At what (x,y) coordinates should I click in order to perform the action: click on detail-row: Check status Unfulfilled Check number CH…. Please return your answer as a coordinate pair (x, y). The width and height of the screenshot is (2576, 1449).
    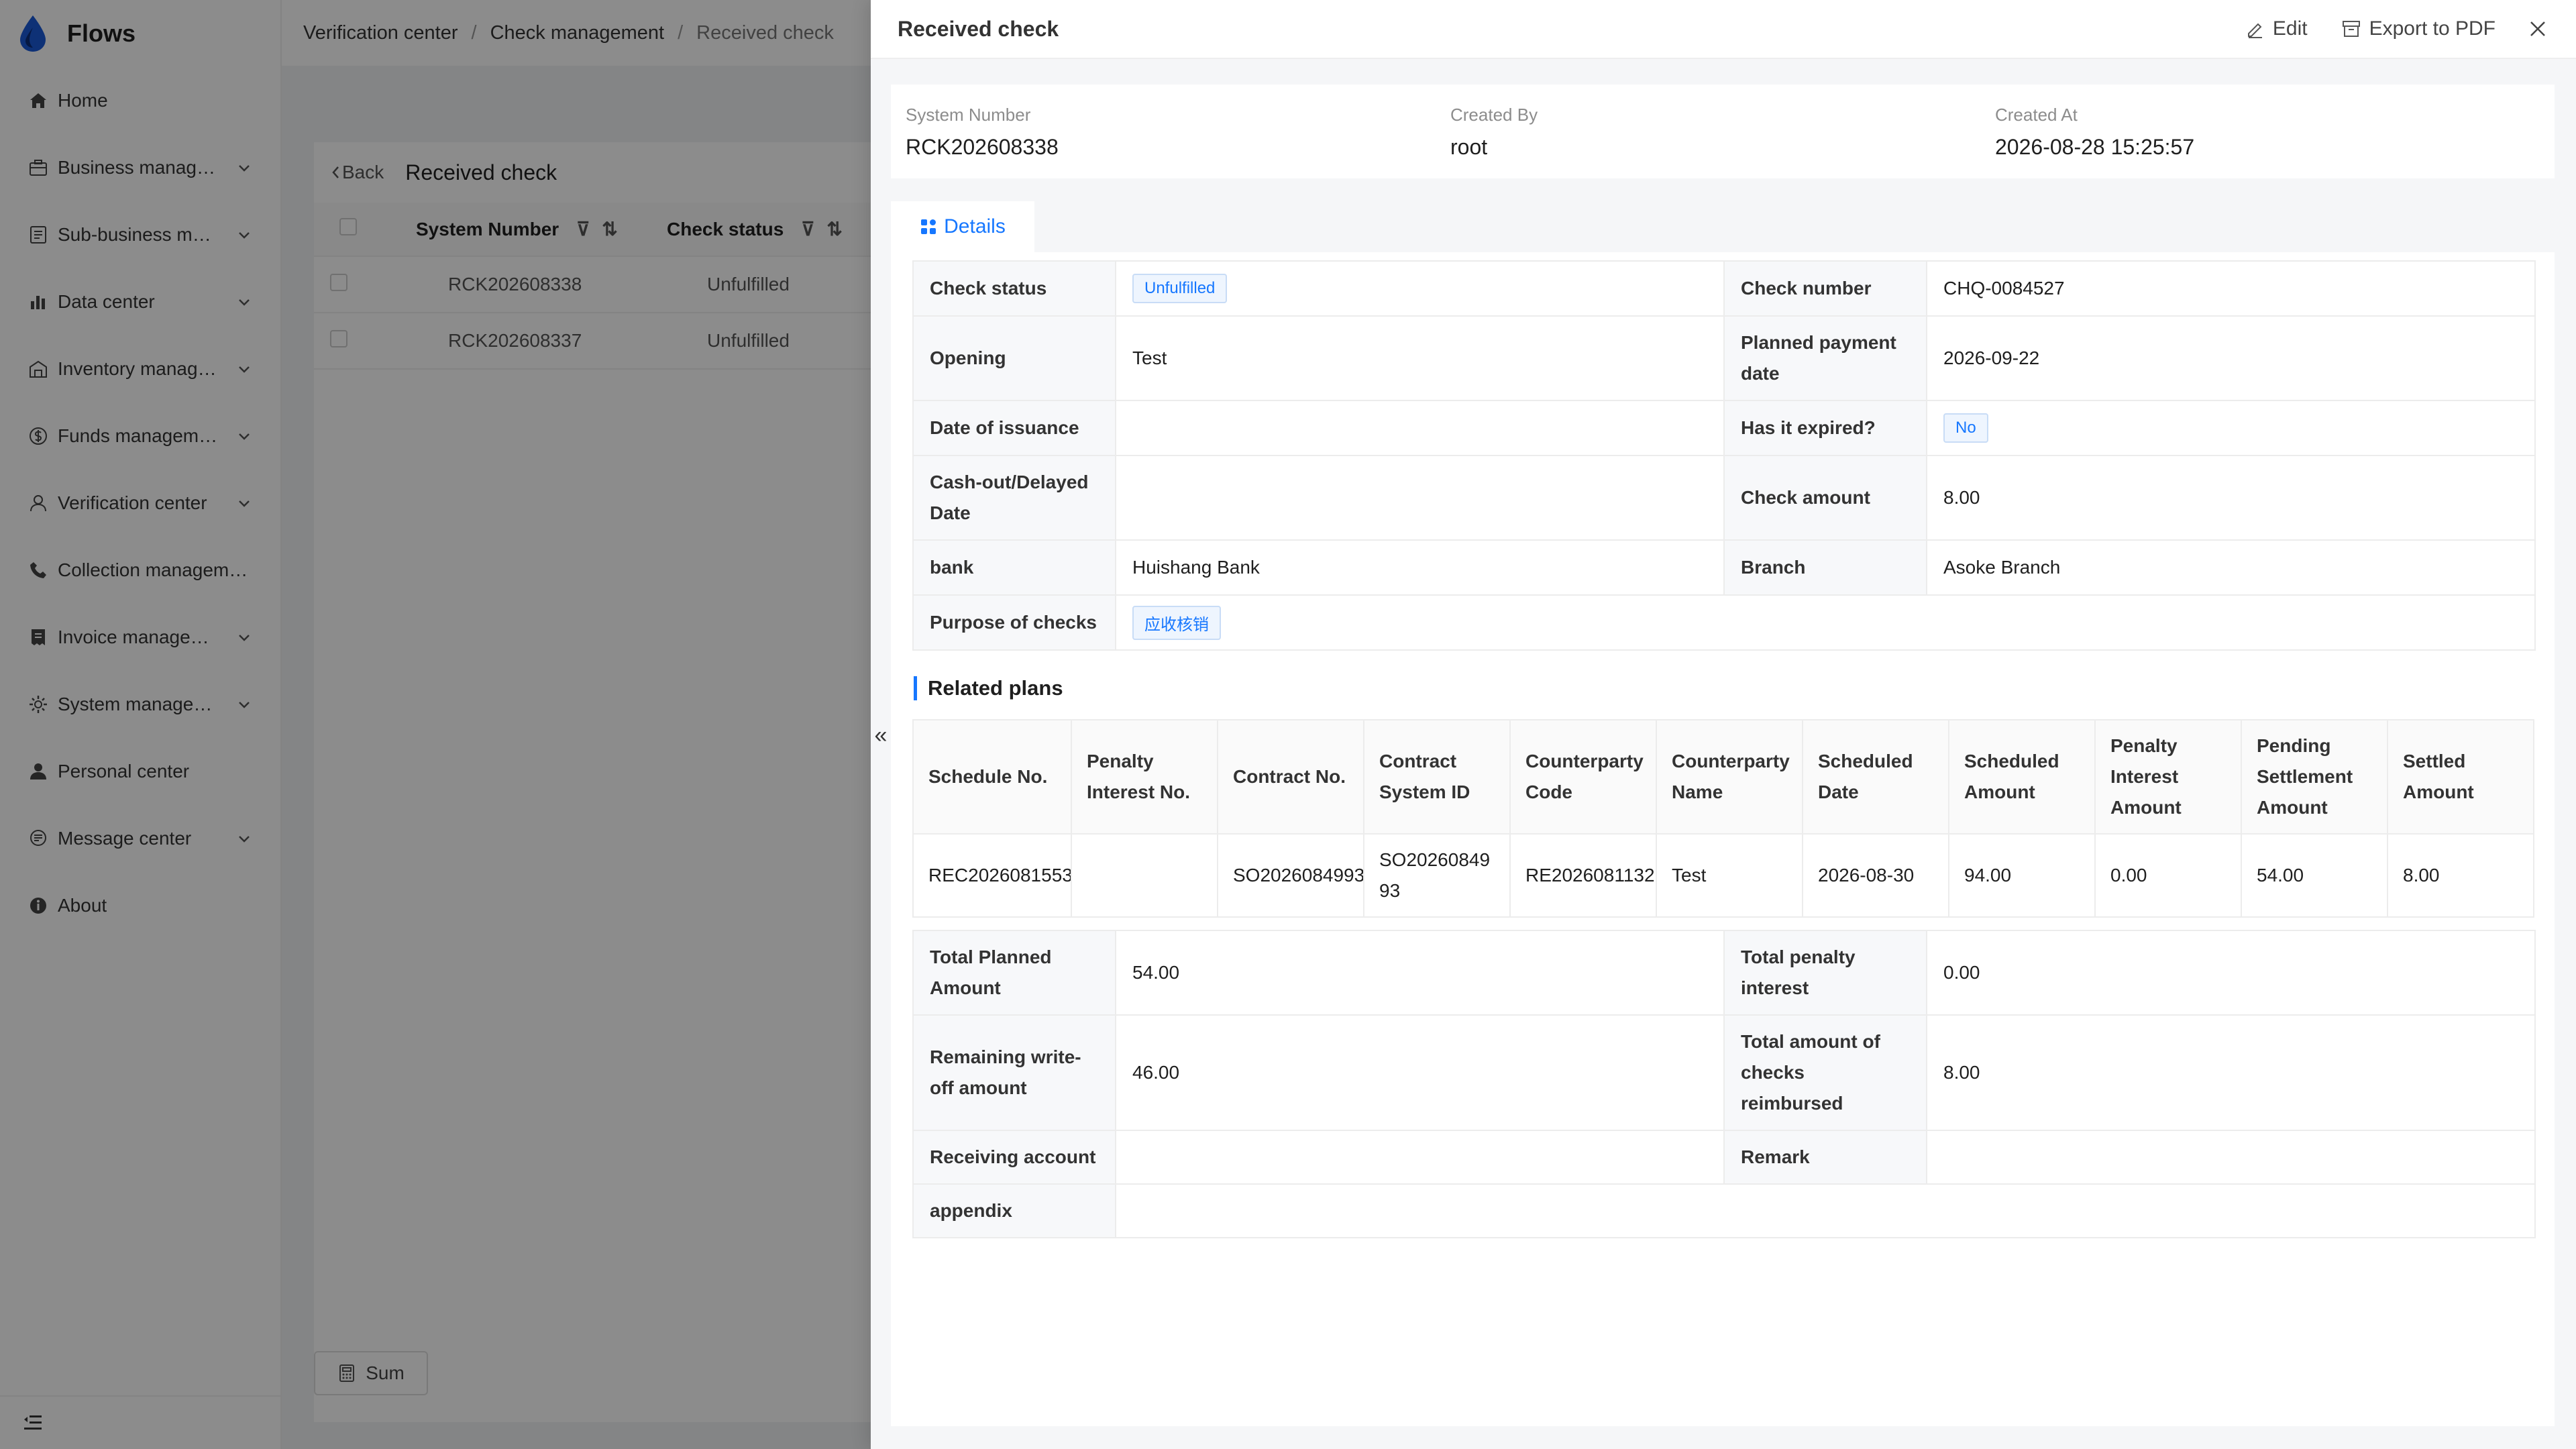
    Looking at the image, I should click on (1724, 288).